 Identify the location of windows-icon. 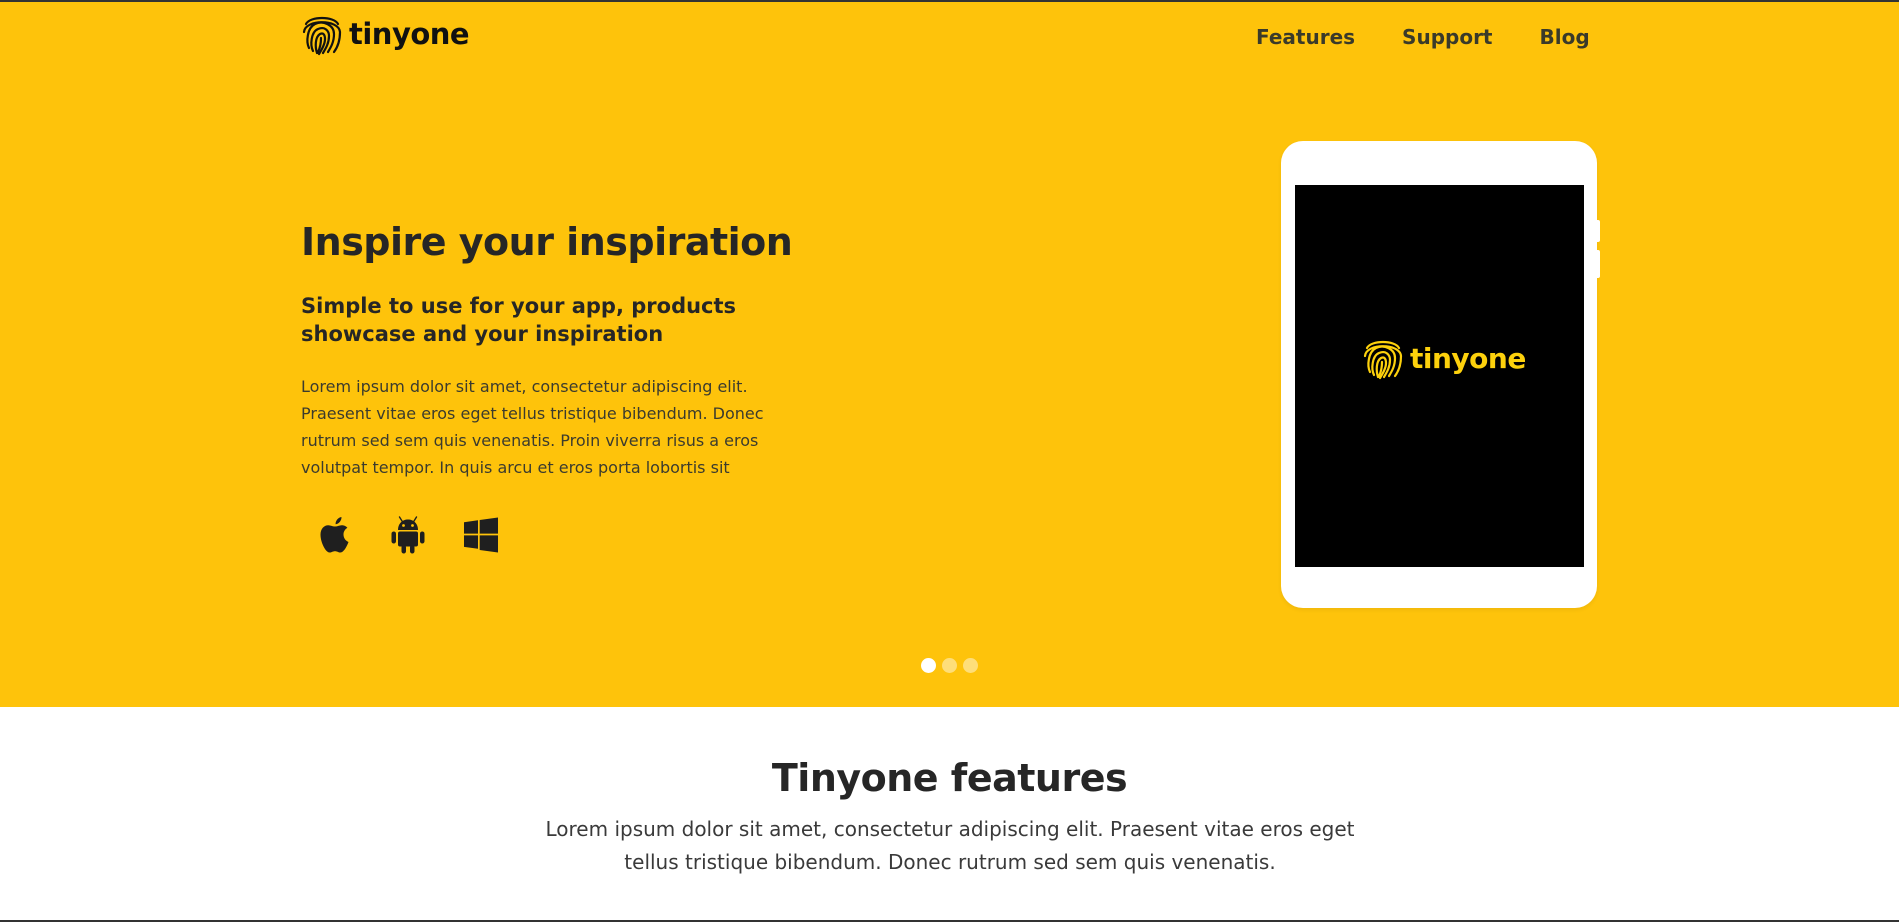
(481, 535).